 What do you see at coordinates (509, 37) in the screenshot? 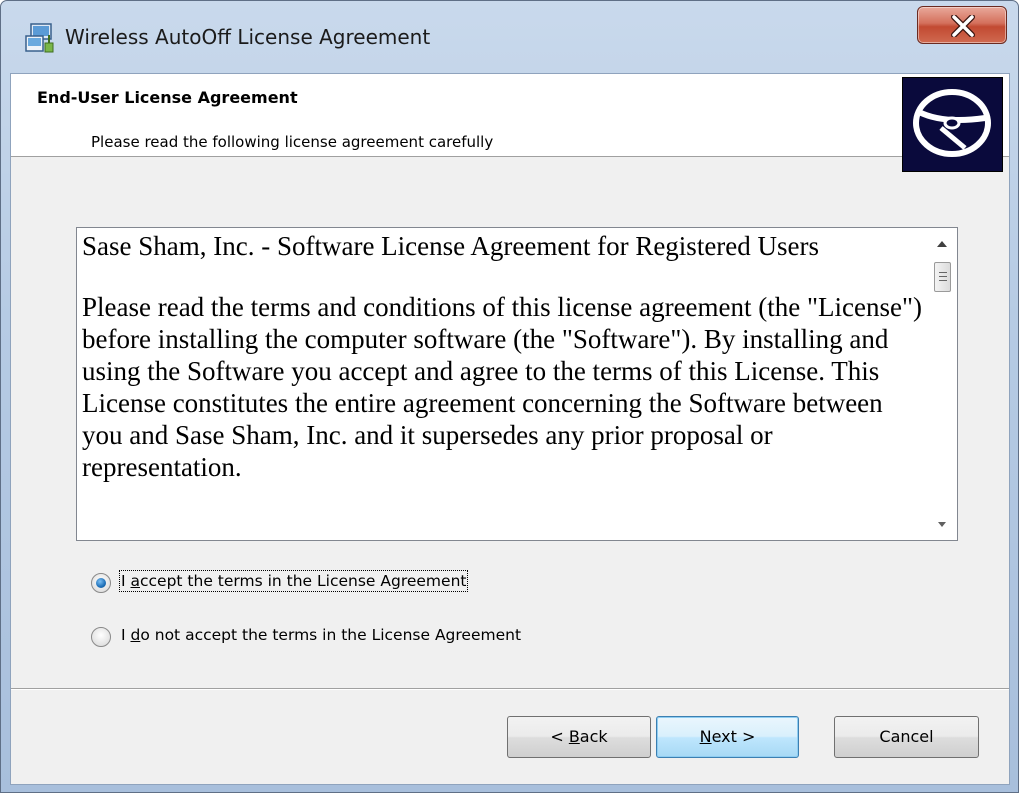
I see `title-bar: Wireless AutoOff License Agreement` at bounding box center [509, 37].